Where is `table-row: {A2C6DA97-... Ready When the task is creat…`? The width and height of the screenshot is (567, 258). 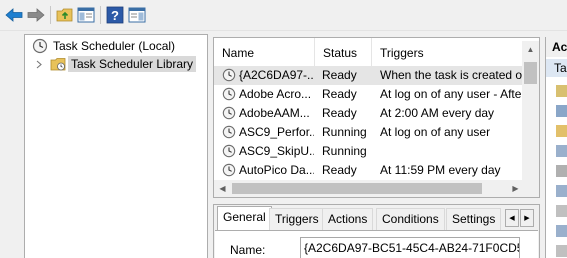
table-row: {A2C6DA97-... Ready When the task is creat… is located at coordinates (369, 75).